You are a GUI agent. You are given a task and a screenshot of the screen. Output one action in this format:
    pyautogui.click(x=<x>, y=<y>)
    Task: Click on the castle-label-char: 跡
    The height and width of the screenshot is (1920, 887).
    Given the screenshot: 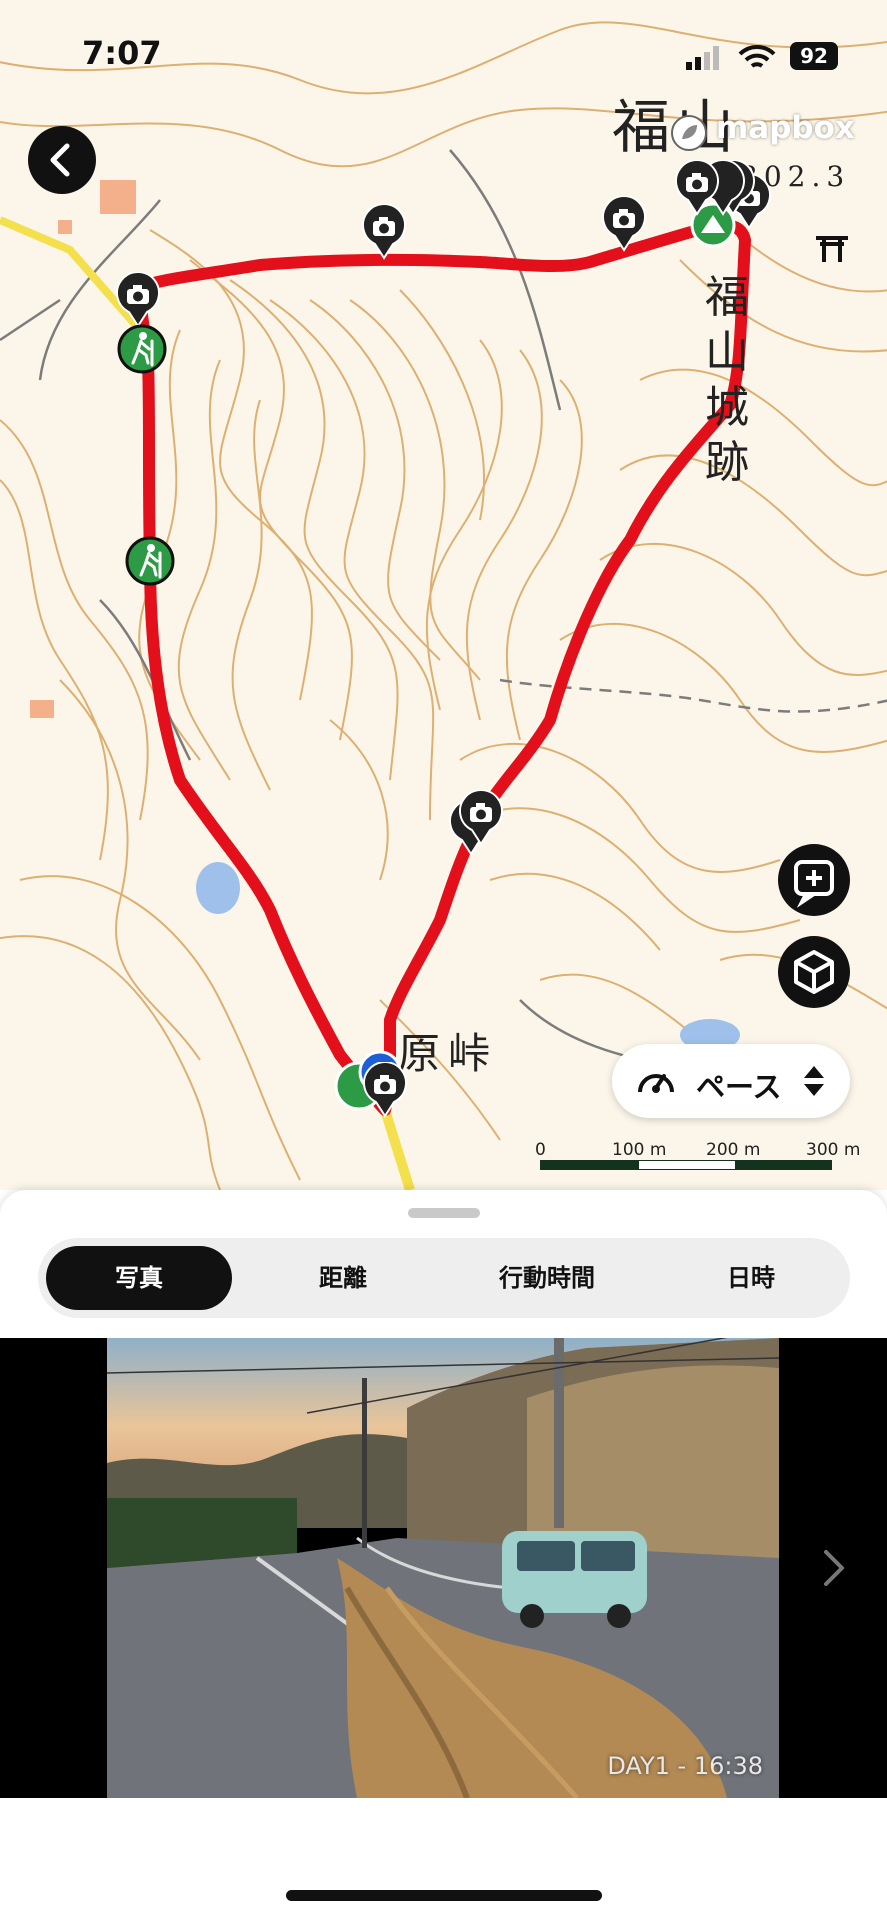 What is the action you would take?
    pyautogui.click(x=727, y=462)
    